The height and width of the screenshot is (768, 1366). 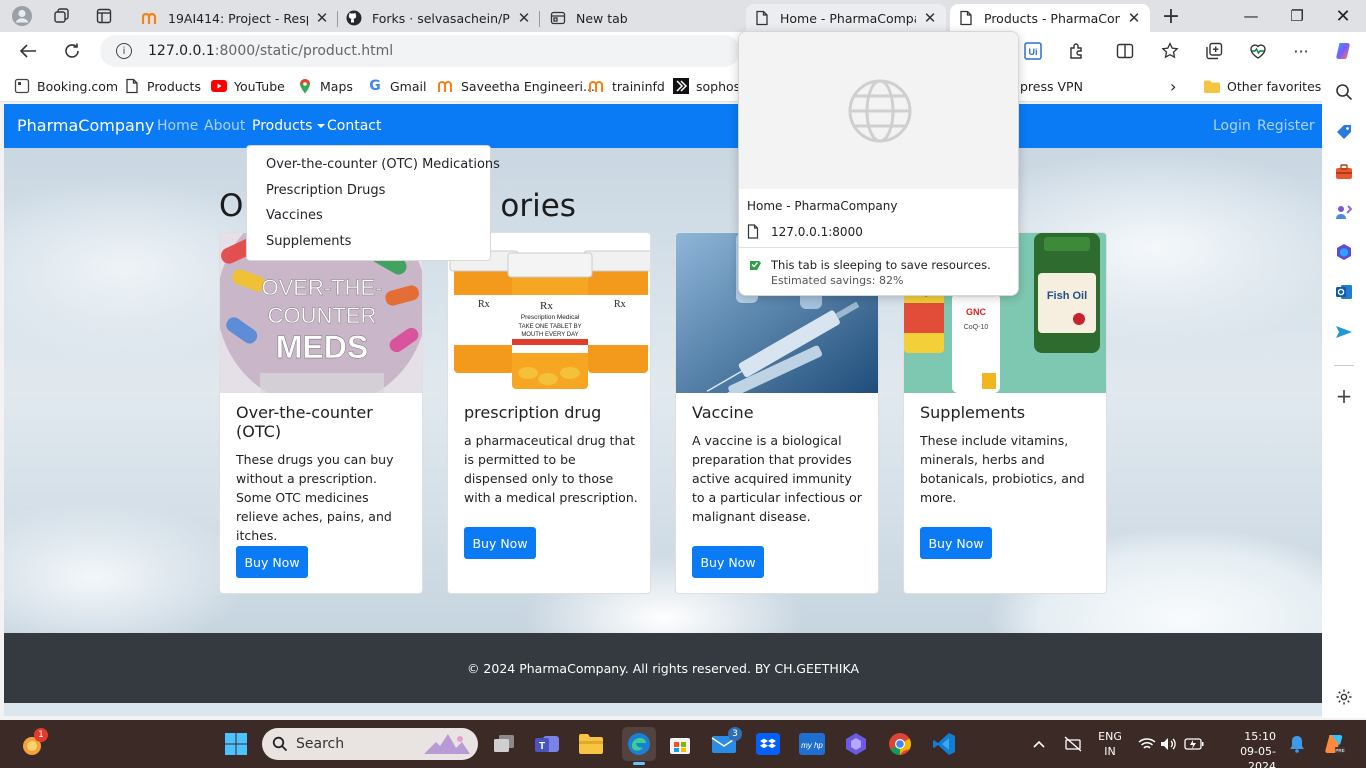 I want to click on tab-title: Products - PharmaCompa, so click(x=1052, y=18).